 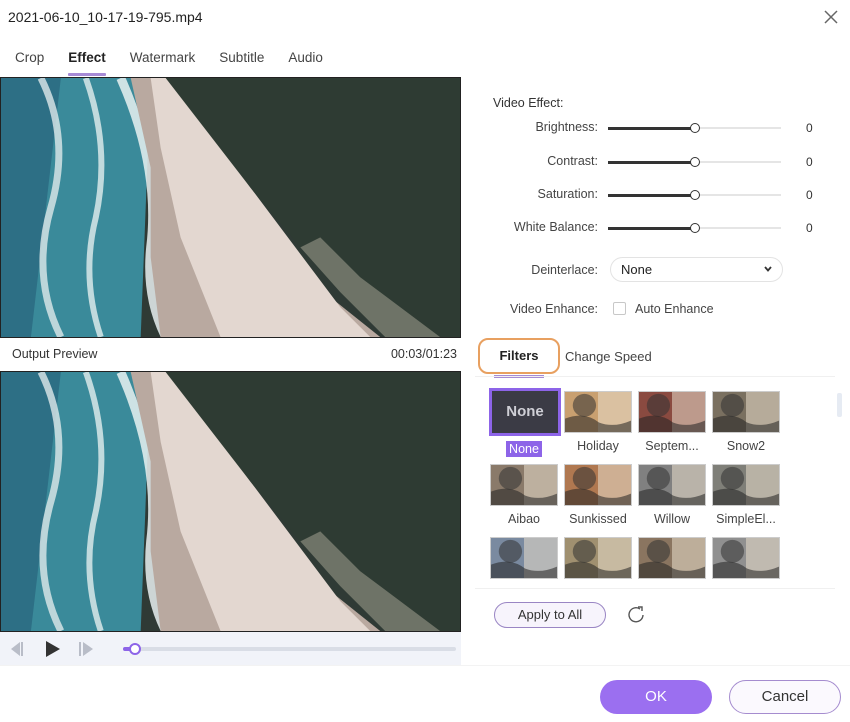 I want to click on filter-name: Aibao, so click(x=524, y=519).